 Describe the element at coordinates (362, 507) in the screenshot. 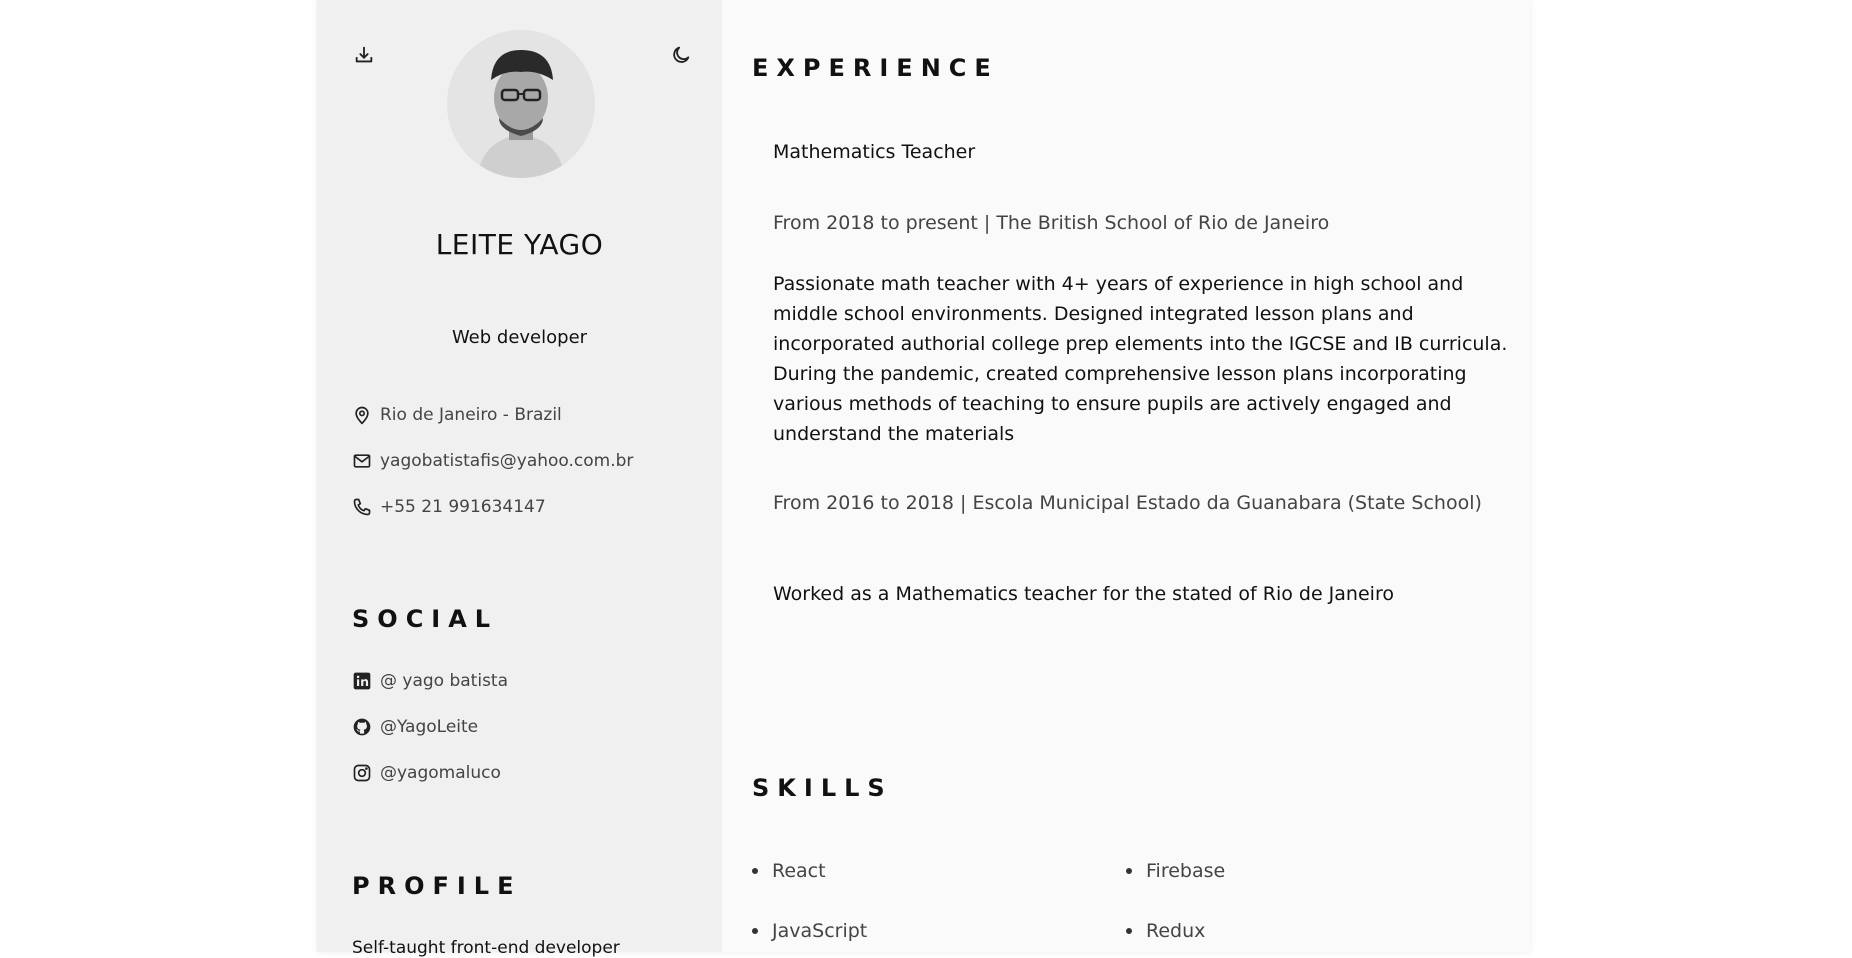

I see `phone-icon` at that location.